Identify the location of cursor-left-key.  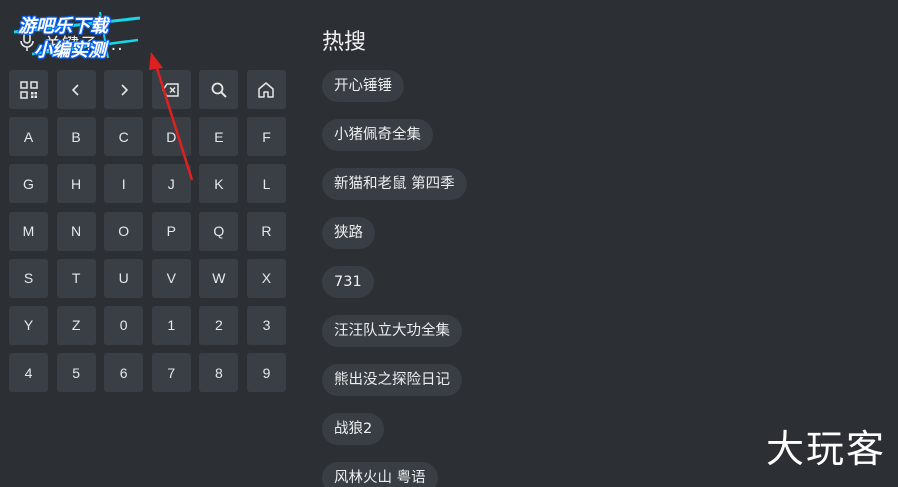
(76, 89).